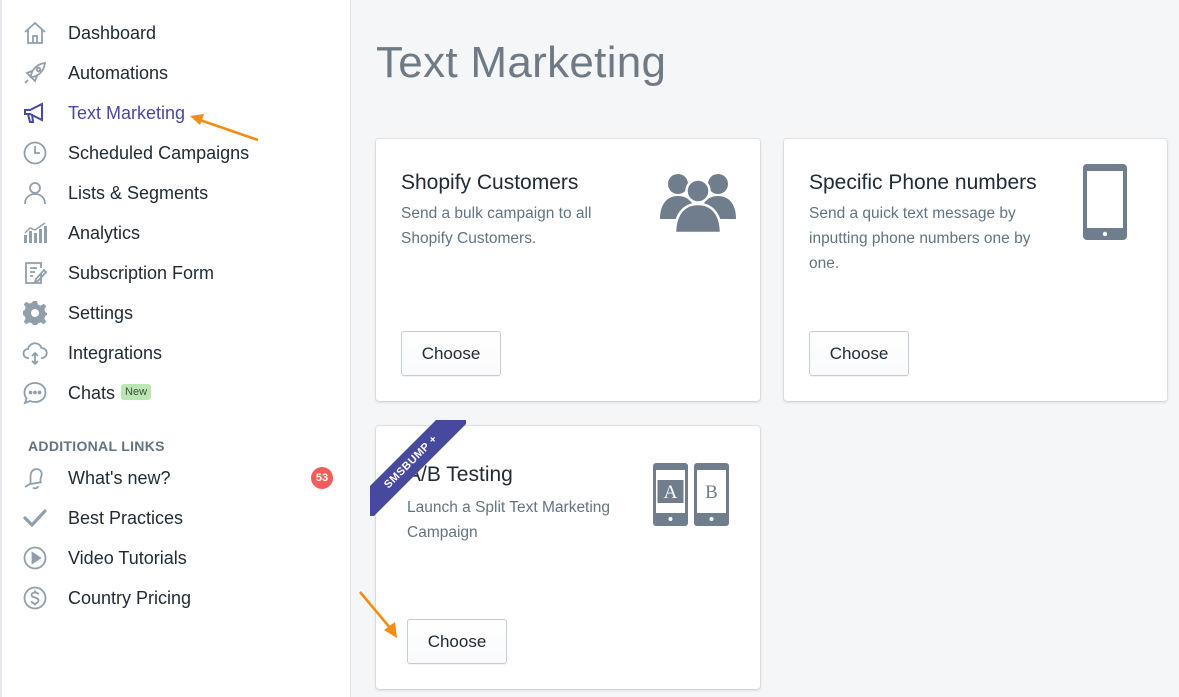  Describe the element at coordinates (35, 393) in the screenshot. I see `chat-bubble-icon` at that location.